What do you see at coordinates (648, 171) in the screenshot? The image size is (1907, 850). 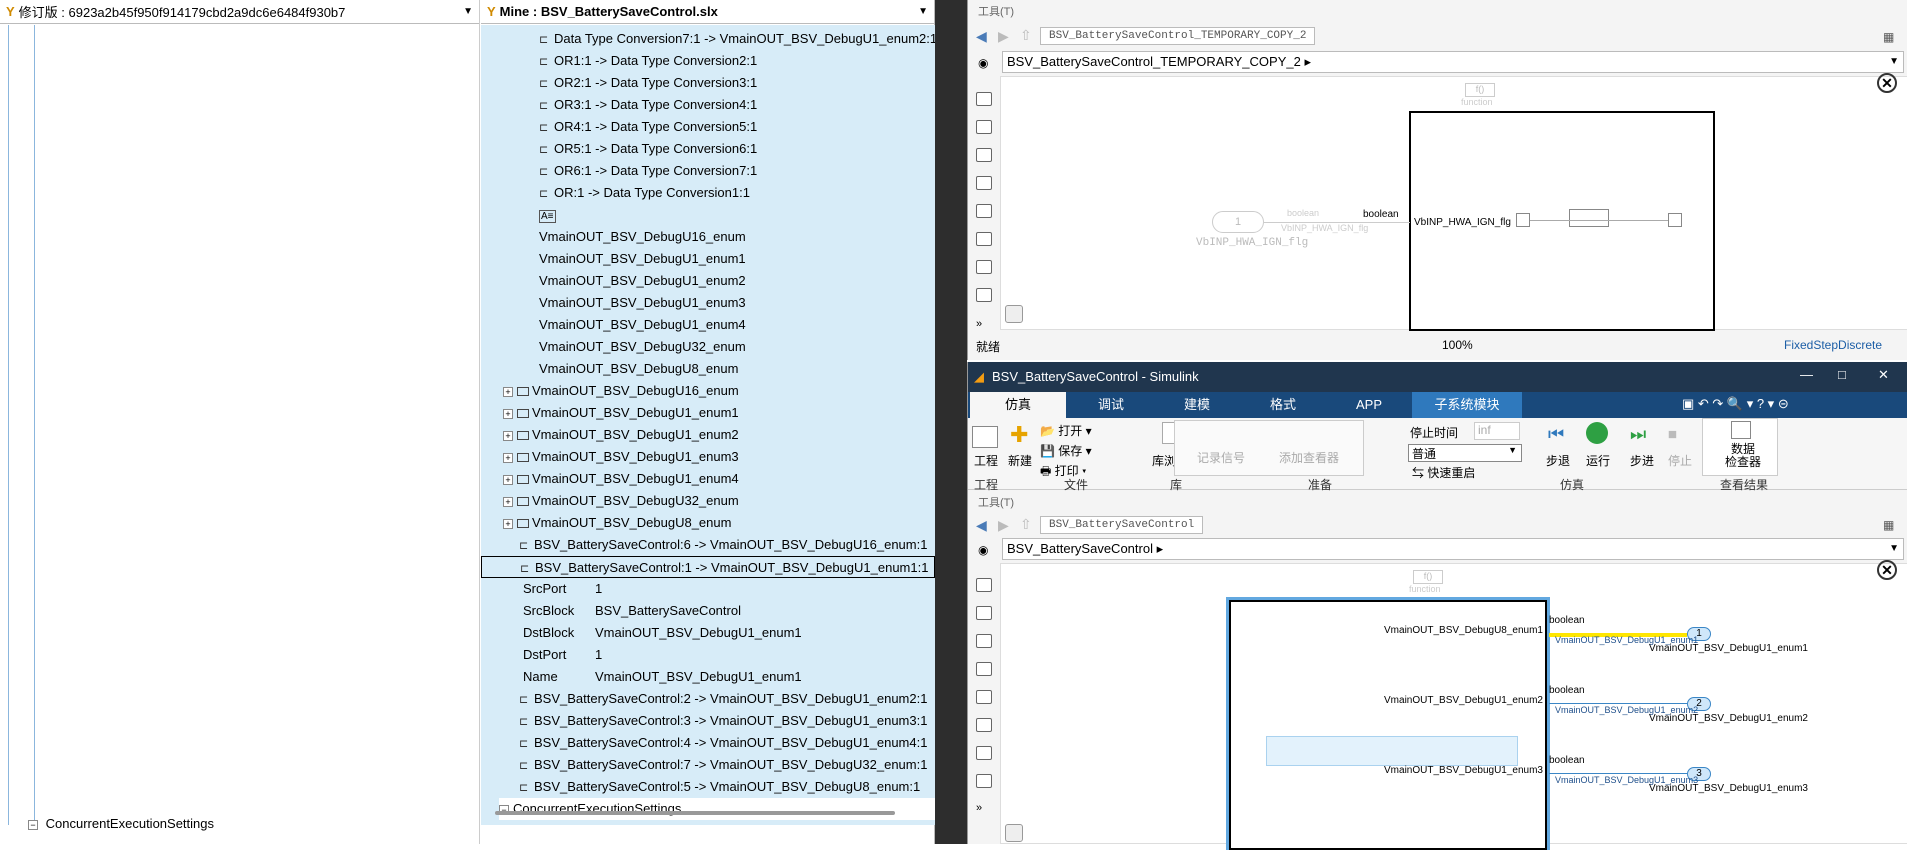 I see `tree-row-line: ⊏ OR6:1 -> Data Type Conversion7:1` at bounding box center [648, 171].